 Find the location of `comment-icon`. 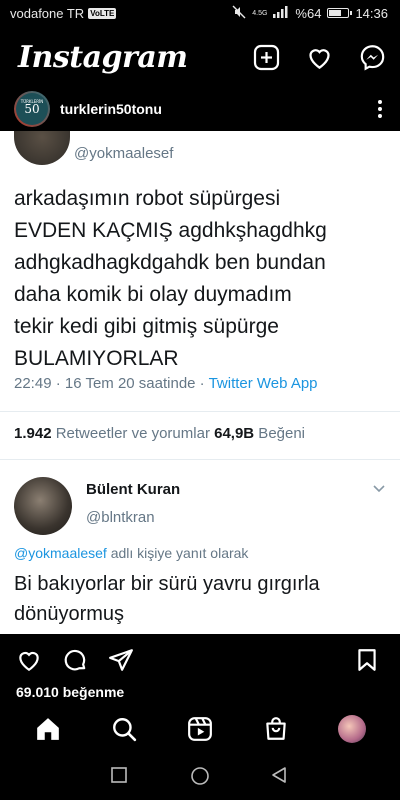

comment-icon is located at coordinates (75, 660).